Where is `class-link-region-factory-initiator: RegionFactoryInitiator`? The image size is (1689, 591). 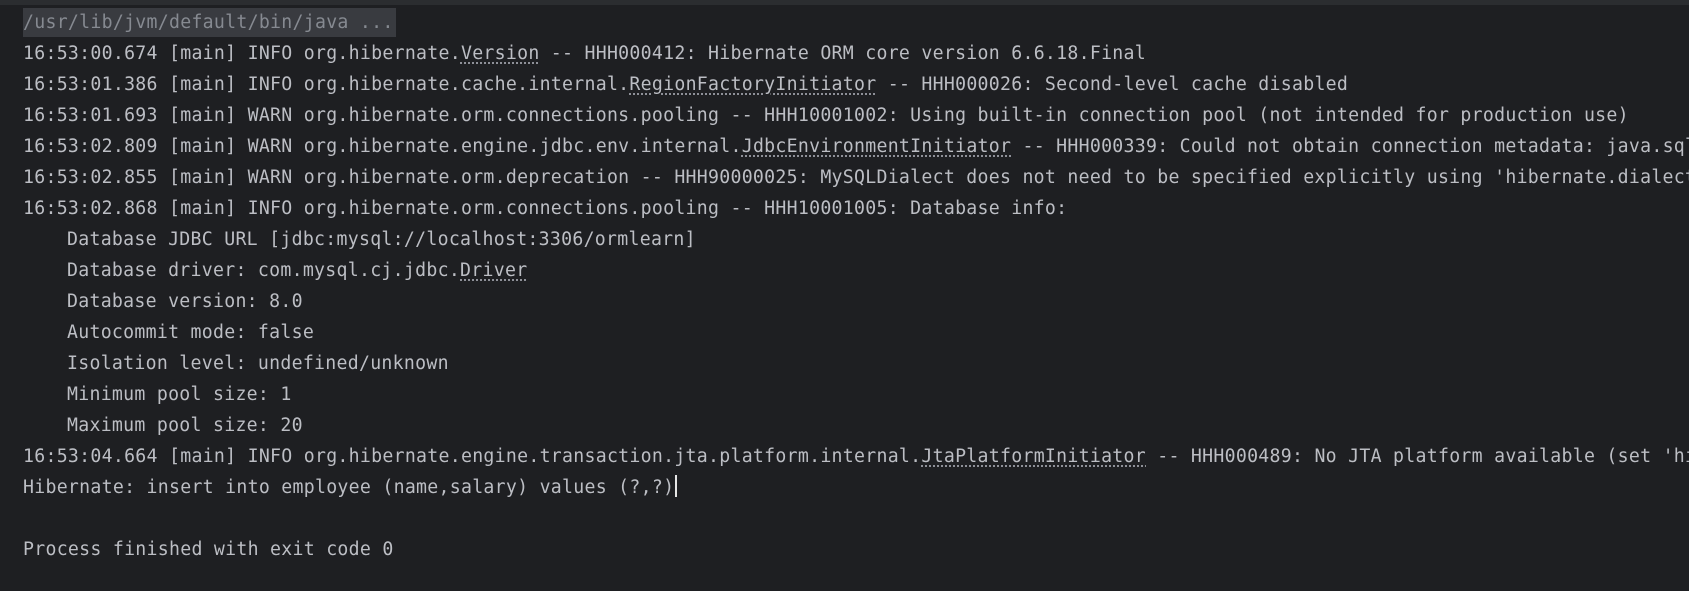
class-link-region-factory-initiator: RegionFactoryInitiator is located at coordinates (752, 84).